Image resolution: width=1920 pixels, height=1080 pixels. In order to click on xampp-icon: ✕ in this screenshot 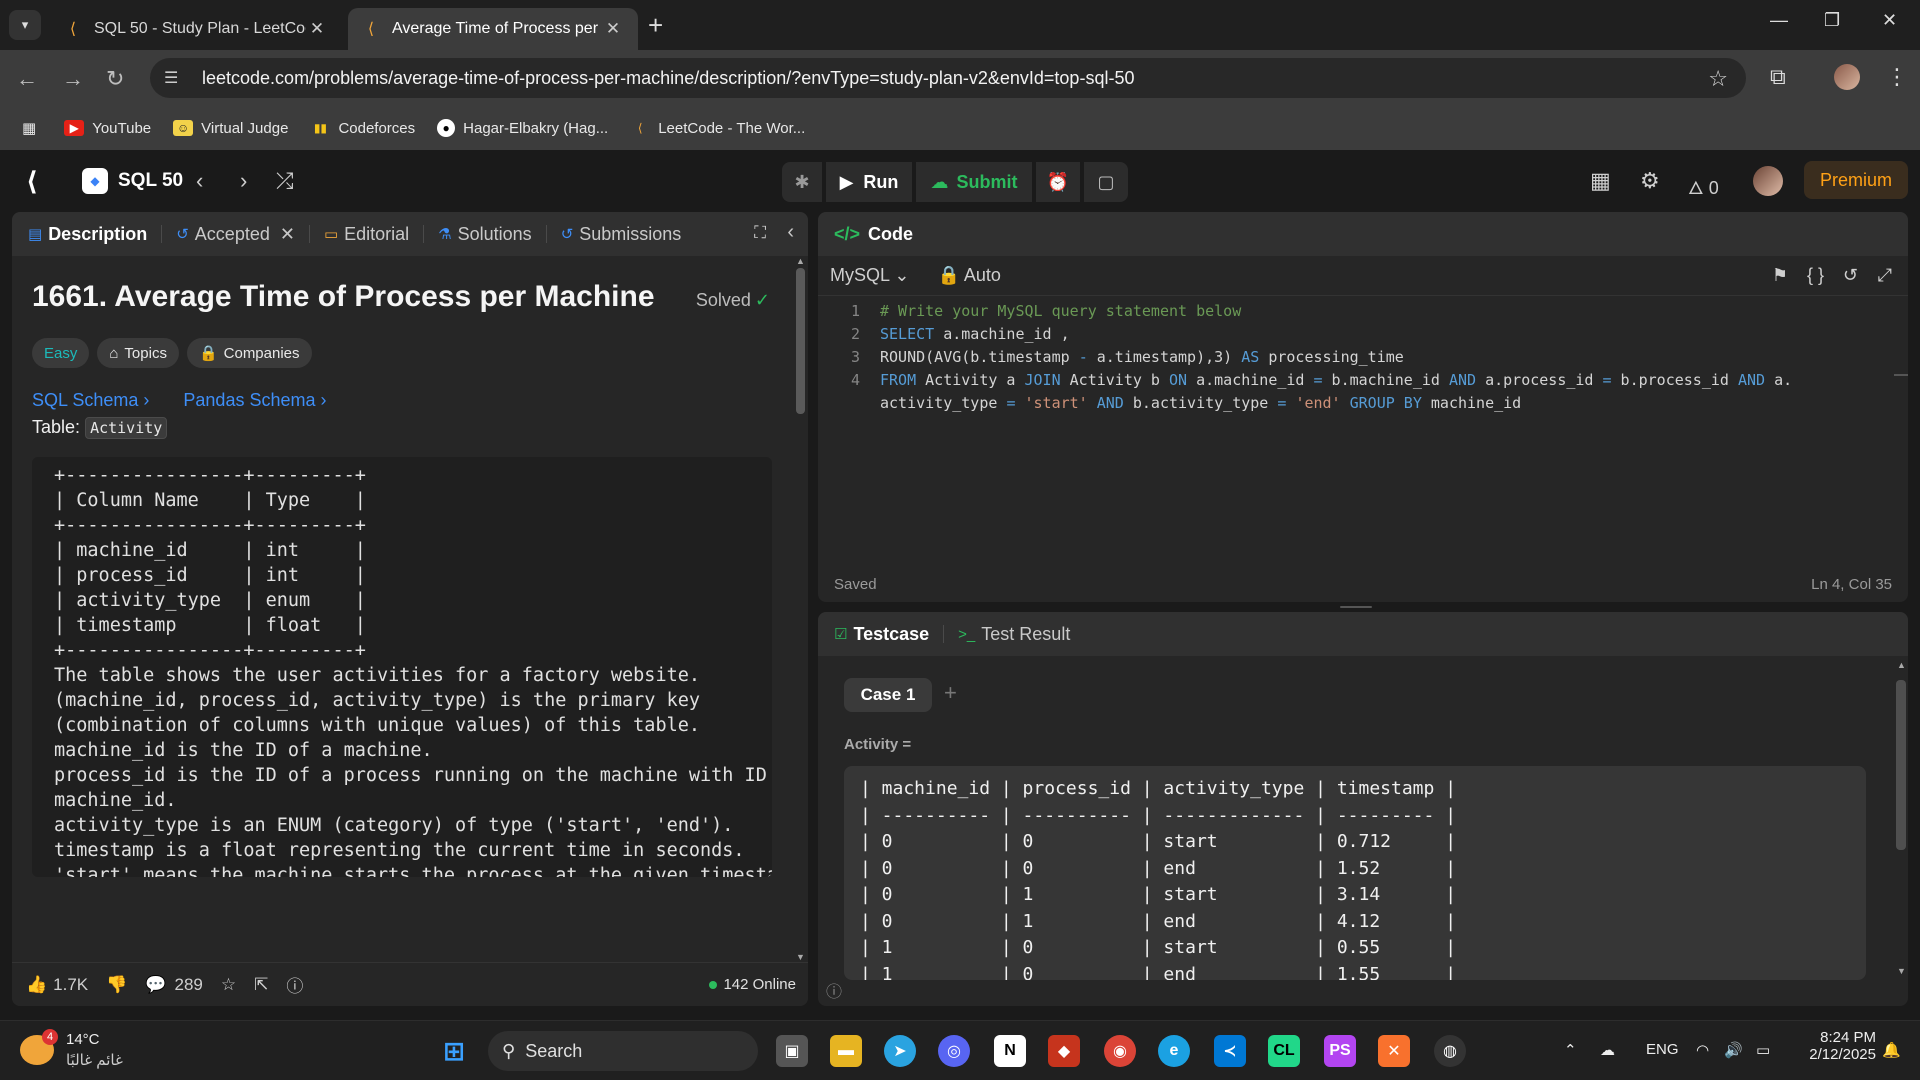, I will do `click(1394, 1051)`.